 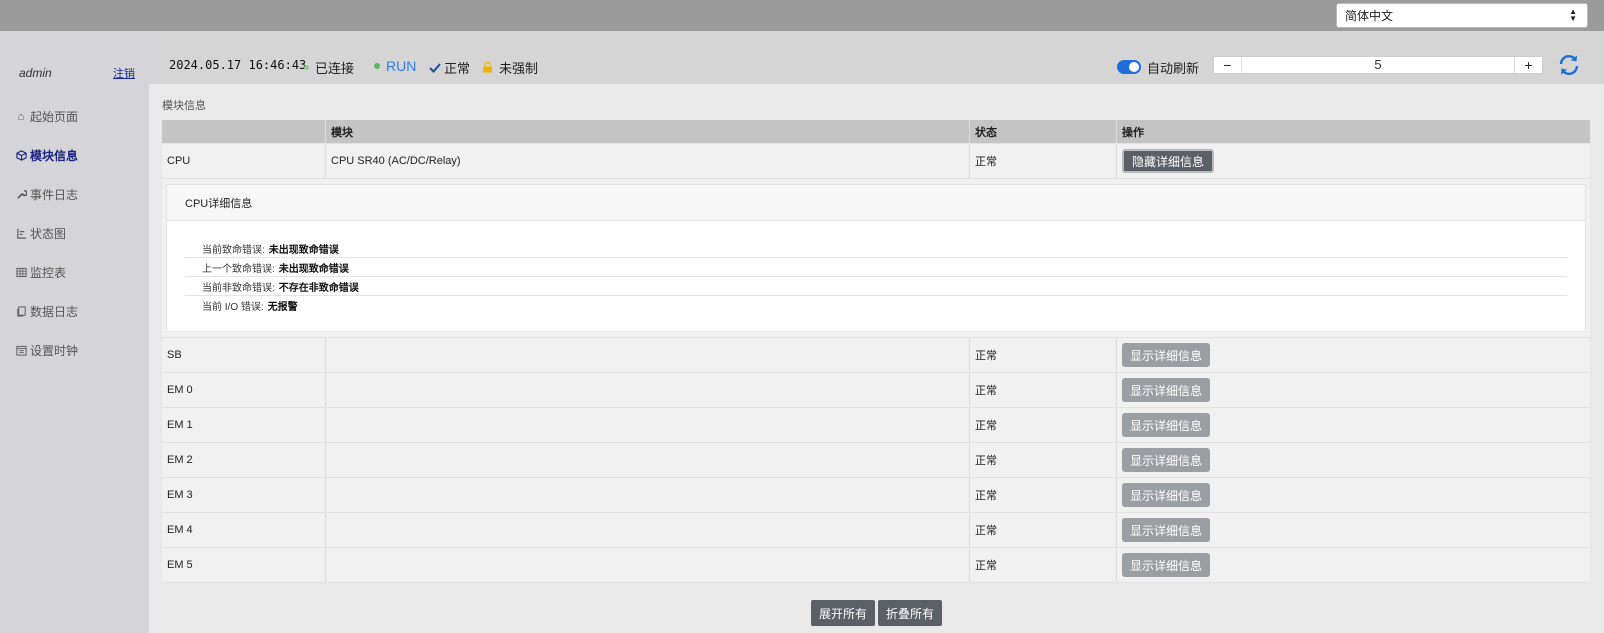 I want to click on detail-label: 当前致命错误:, so click(x=233, y=250).